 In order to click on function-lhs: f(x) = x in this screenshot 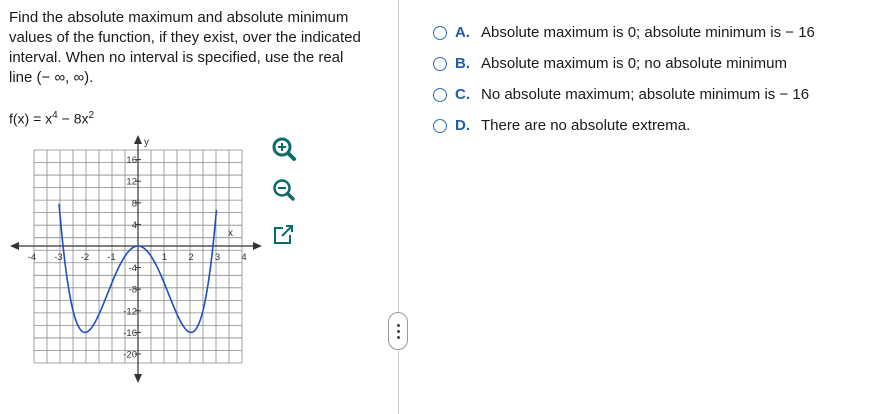, I will do `click(31, 118)`.